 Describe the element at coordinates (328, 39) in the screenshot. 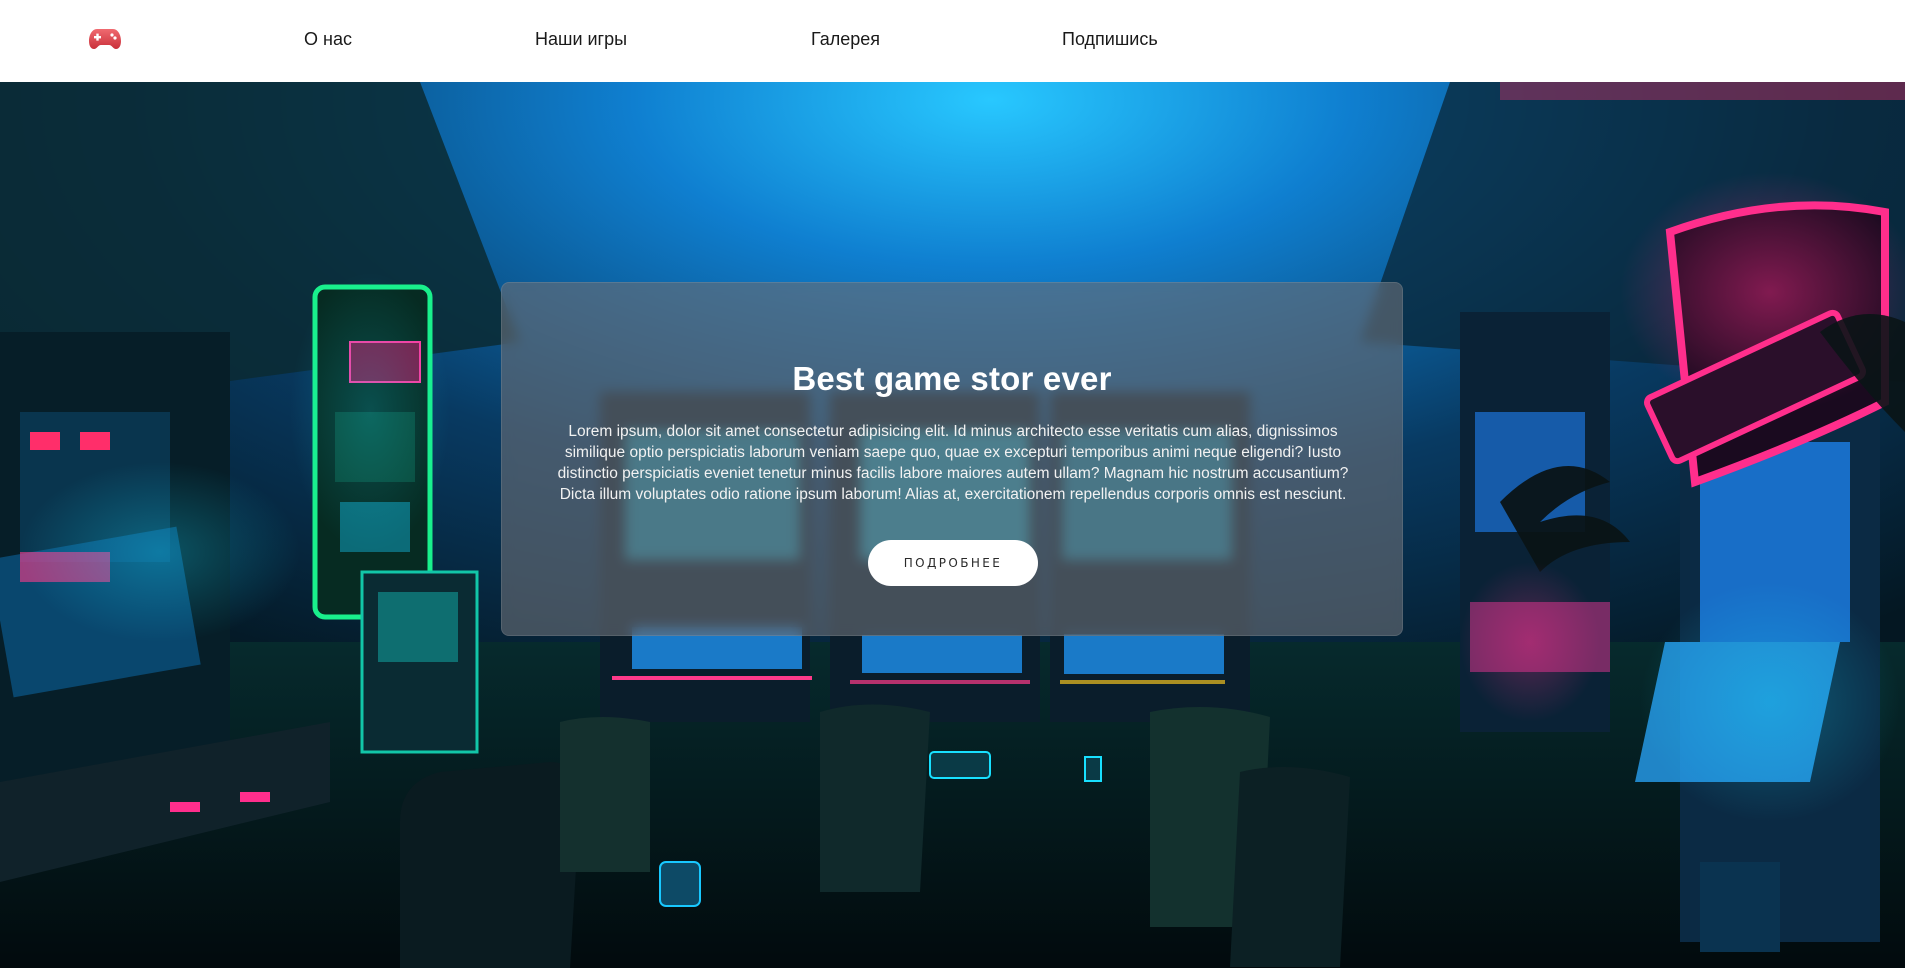

I see `nav-about: О нас` at that location.